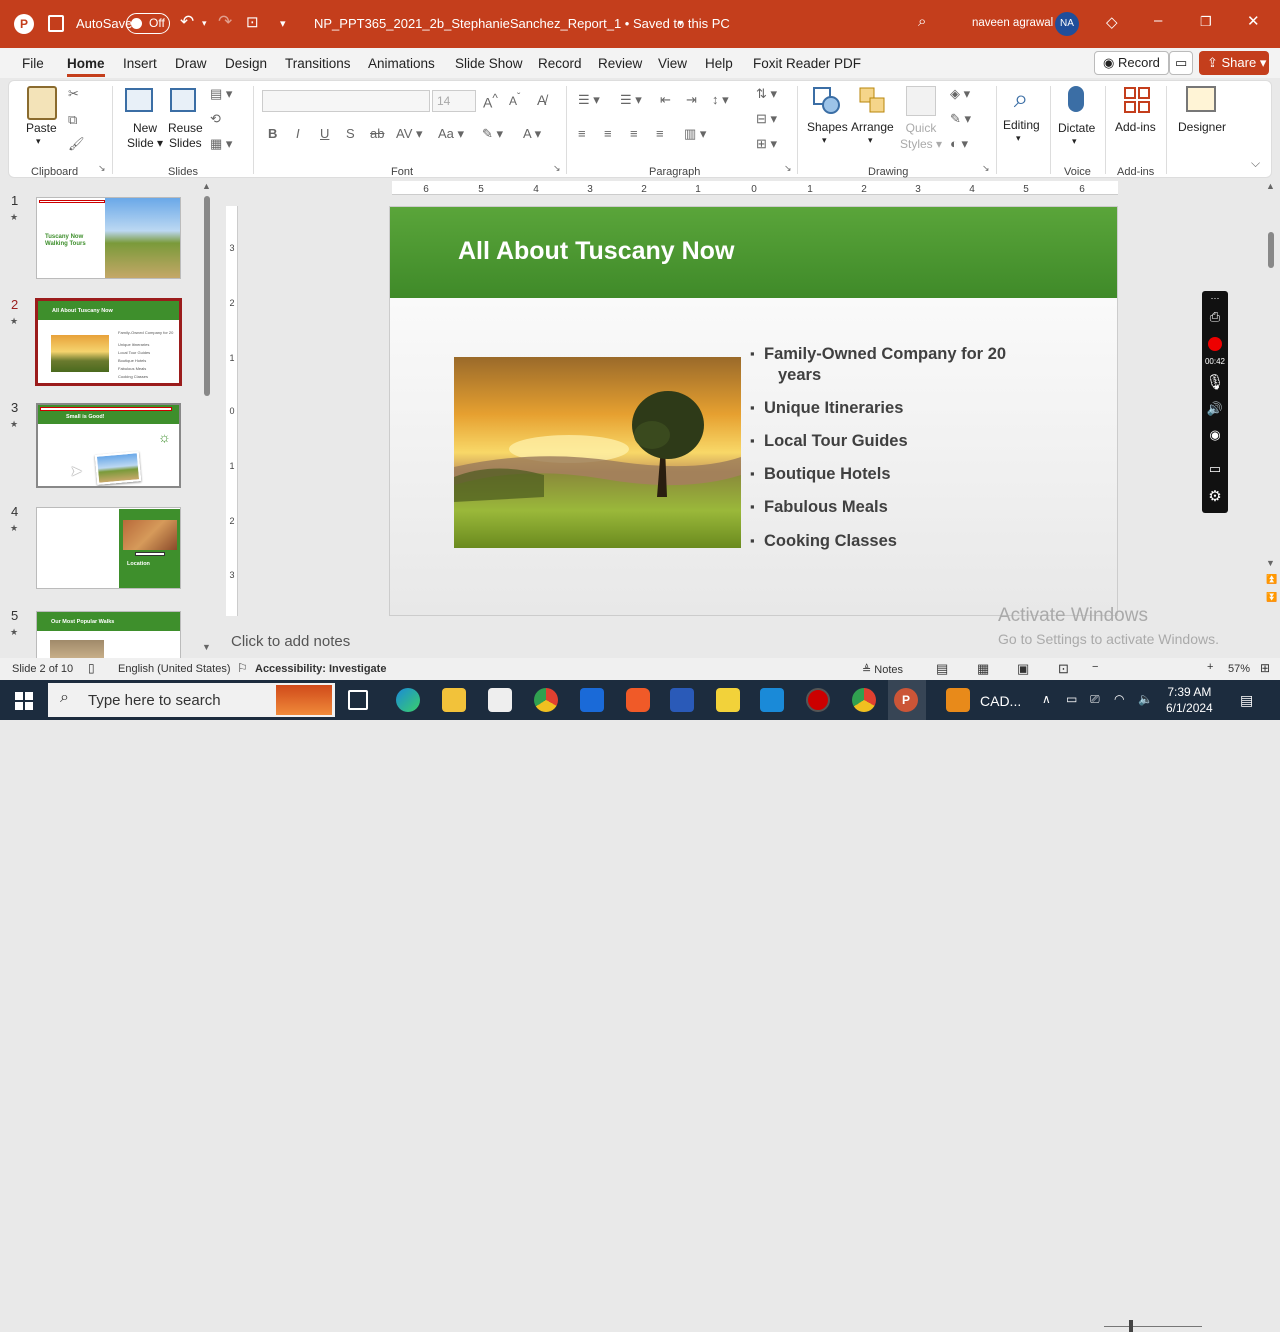 The image size is (1280, 1332). Describe the element at coordinates (324, 133) in the screenshot. I see `underline-icon: U` at that location.